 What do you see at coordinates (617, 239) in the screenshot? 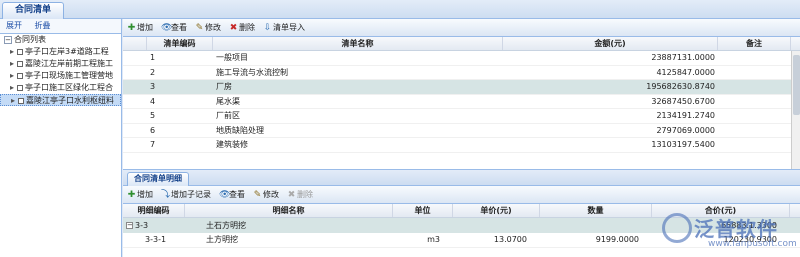
I see `cell-qty: 9199.0000` at bounding box center [617, 239].